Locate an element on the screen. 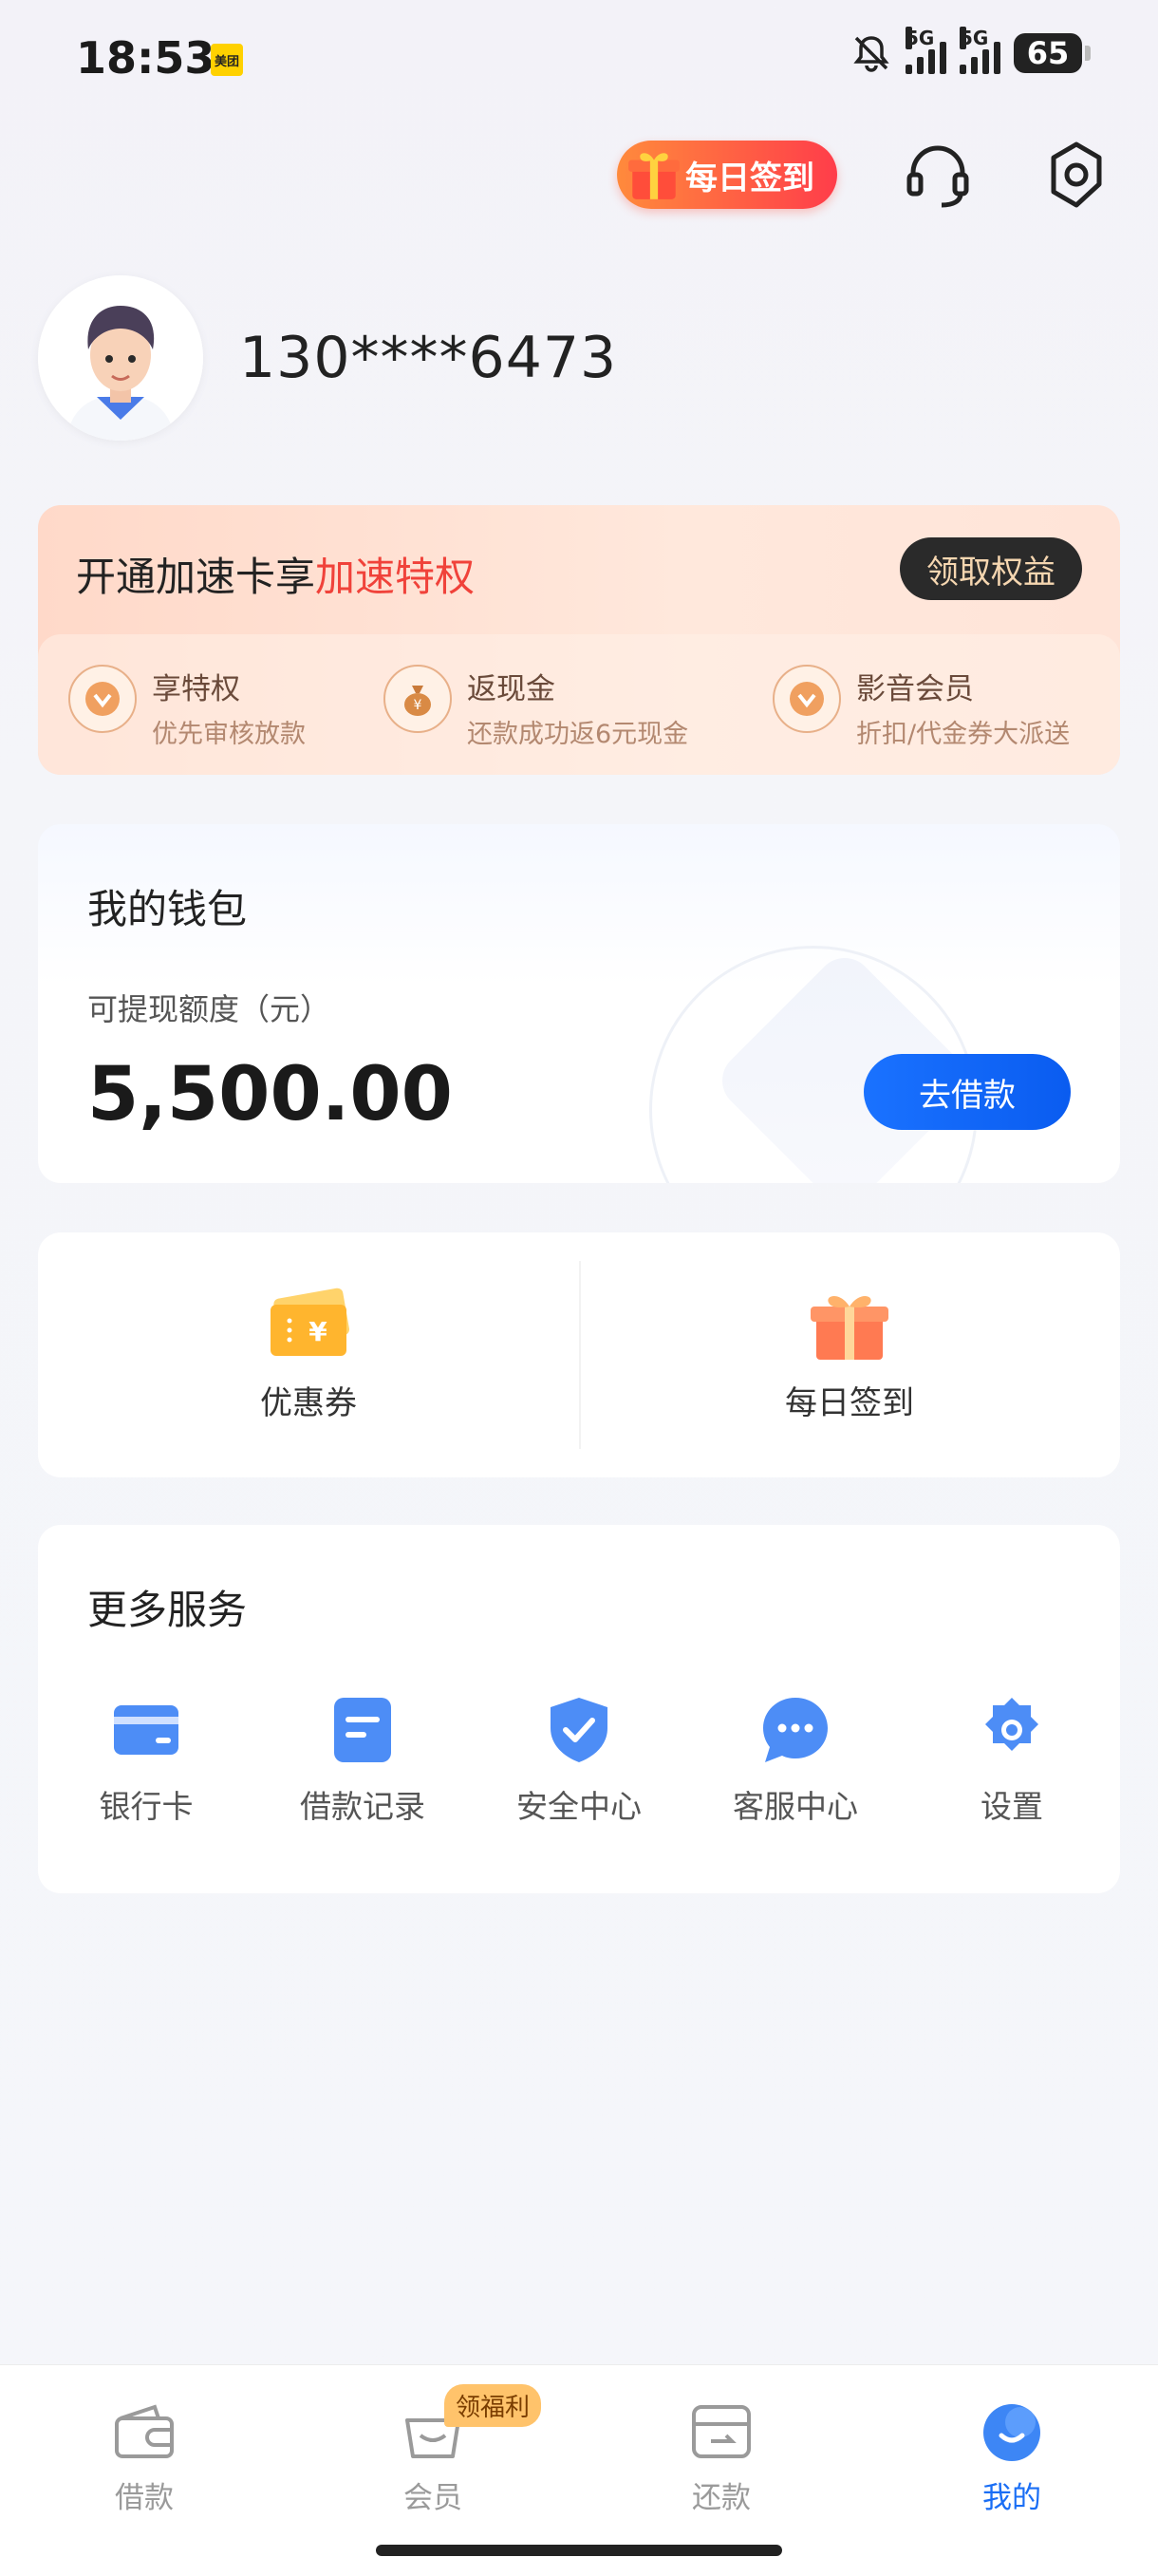 This screenshot has width=1158, height=2576. wallet-card: 我的钱包 可提现额度（元） 5,500.00 去借款 is located at coordinates (579, 1003).